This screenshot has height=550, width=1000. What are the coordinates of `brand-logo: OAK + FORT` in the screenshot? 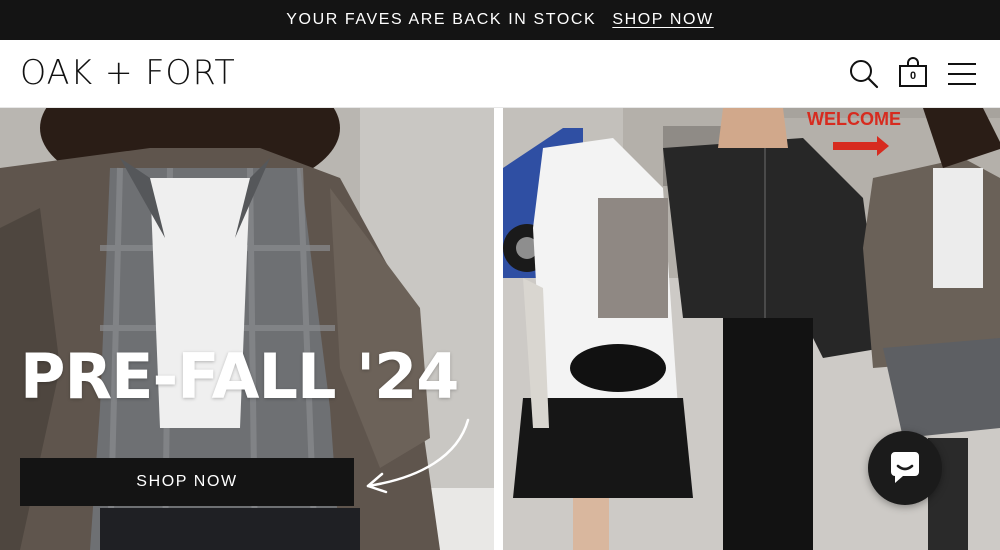 It's located at (128, 73).